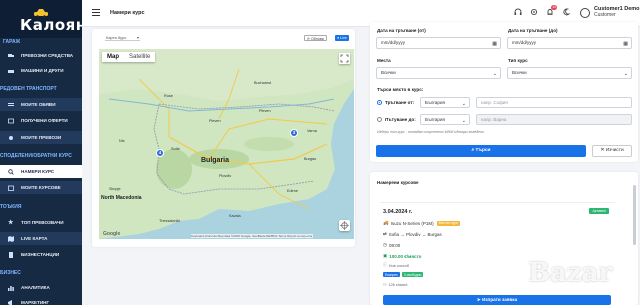 The image size is (640, 305). I want to click on watermark-logo: Bazar, so click(570, 273).